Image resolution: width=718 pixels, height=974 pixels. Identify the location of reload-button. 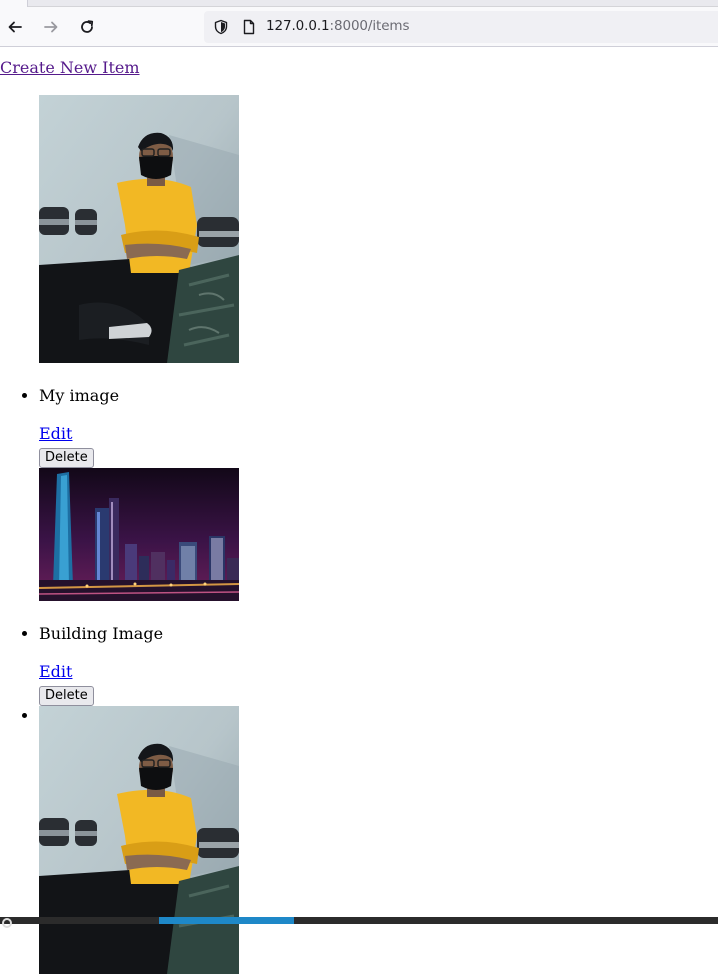
(87, 27).